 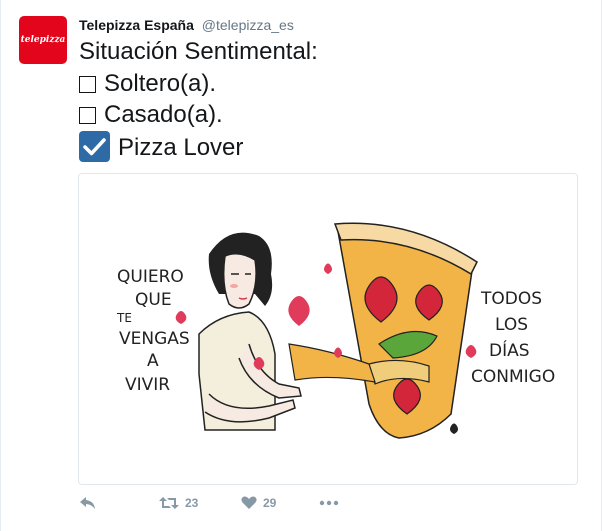 What do you see at coordinates (270, 503) in the screenshot?
I see `like-count: 29` at bounding box center [270, 503].